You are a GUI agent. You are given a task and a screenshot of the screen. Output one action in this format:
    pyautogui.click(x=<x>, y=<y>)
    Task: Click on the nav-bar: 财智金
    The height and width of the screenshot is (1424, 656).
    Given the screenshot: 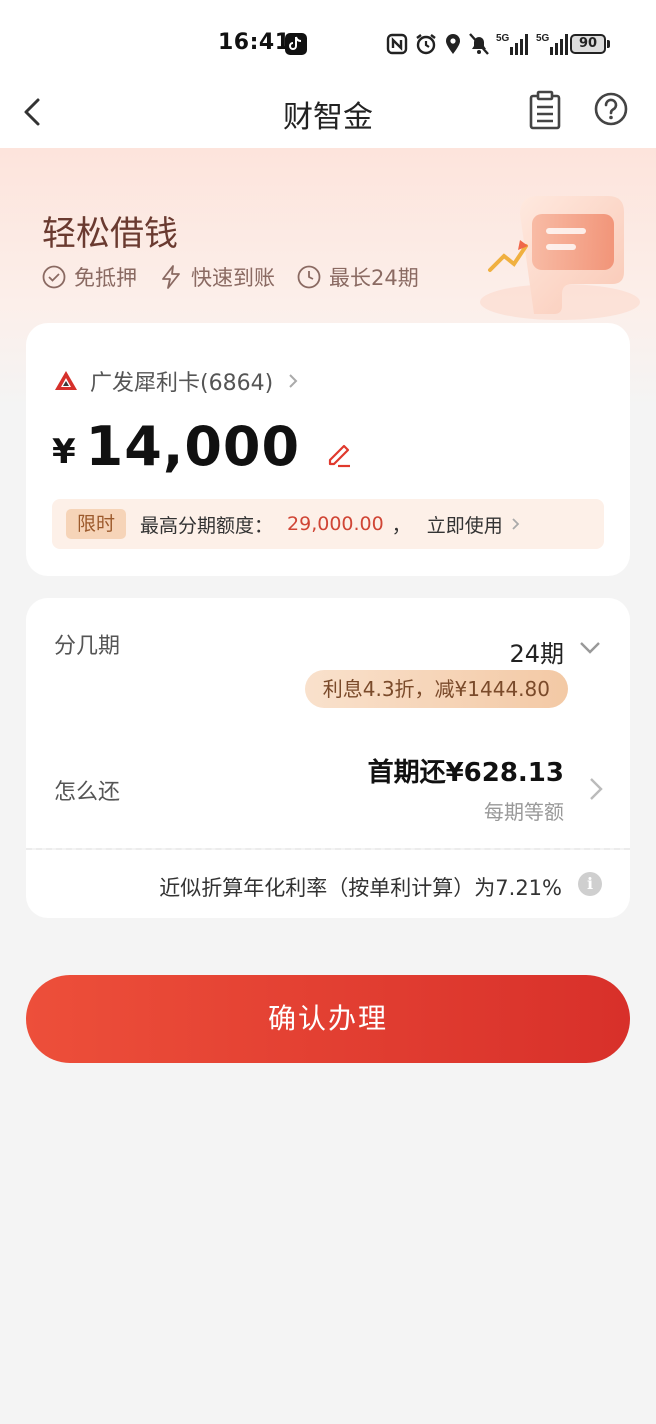 What is the action you would take?
    pyautogui.click(x=328, y=112)
    